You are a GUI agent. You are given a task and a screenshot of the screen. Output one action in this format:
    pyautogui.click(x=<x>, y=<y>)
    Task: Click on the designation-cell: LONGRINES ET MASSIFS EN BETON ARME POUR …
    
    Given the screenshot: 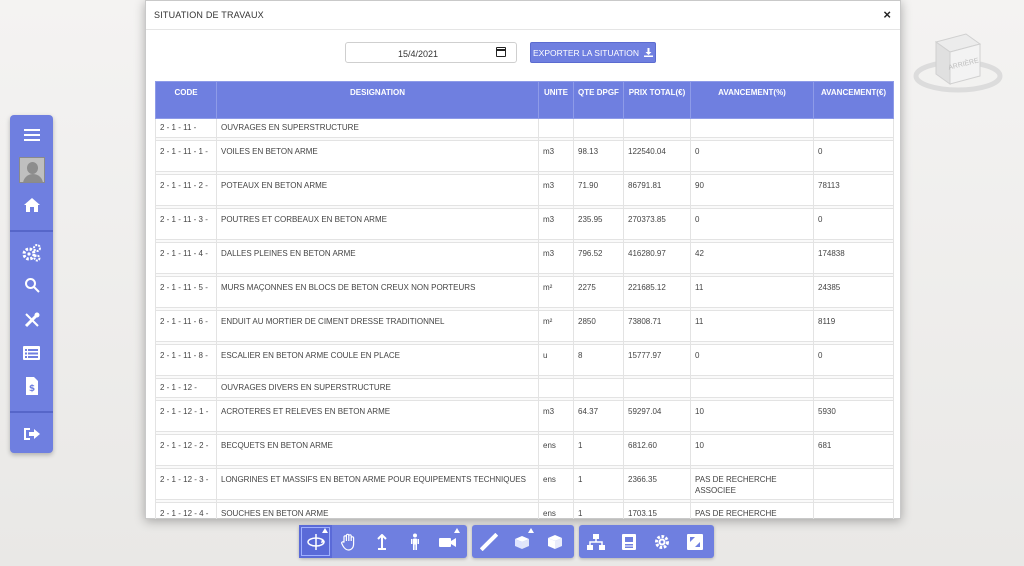 What is the action you would take?
    pyautogui.click(x=377, y=484)
    